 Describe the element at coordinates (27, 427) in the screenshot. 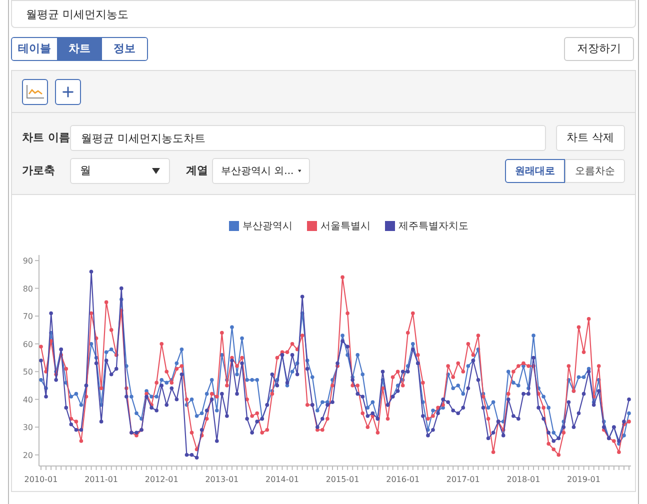

I see `y-tick-label: 30` at that location.